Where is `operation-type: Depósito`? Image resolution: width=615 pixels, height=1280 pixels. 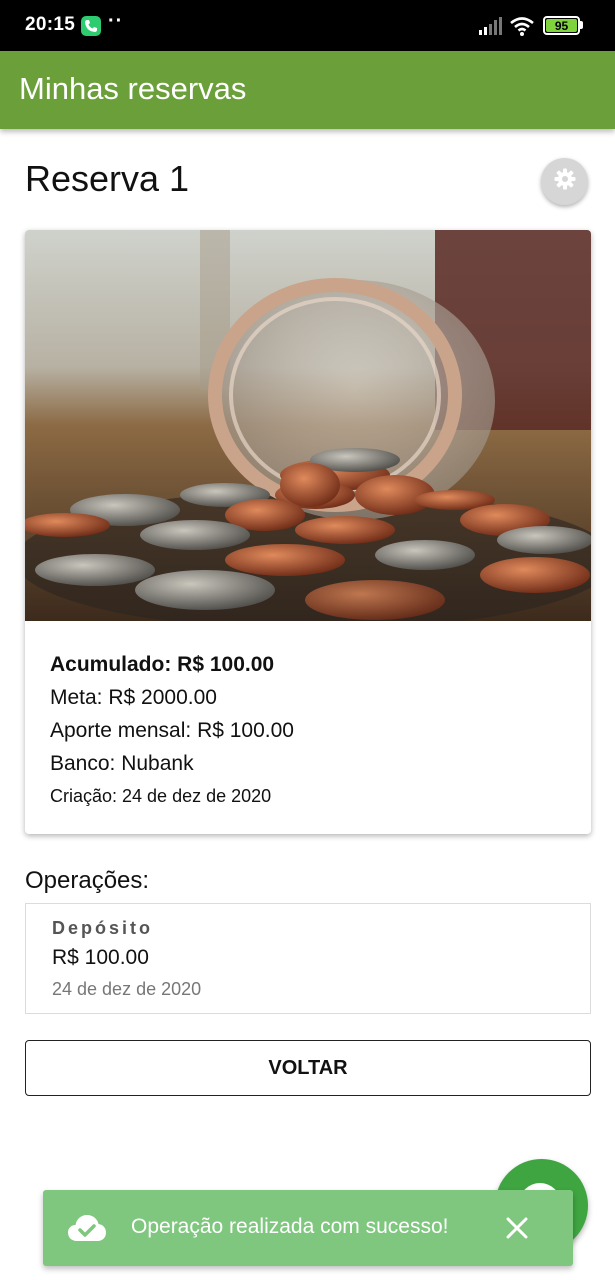
operation-type: Depósito is located at coordinates (103, 928).